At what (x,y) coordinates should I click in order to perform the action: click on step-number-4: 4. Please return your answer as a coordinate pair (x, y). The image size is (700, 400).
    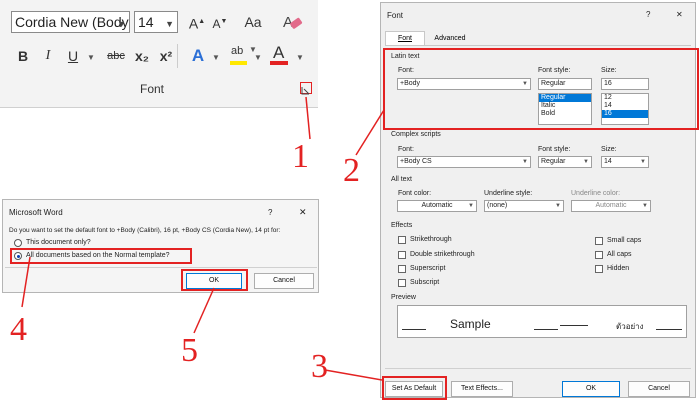
    Looking at the image, I should click on (18, 329).